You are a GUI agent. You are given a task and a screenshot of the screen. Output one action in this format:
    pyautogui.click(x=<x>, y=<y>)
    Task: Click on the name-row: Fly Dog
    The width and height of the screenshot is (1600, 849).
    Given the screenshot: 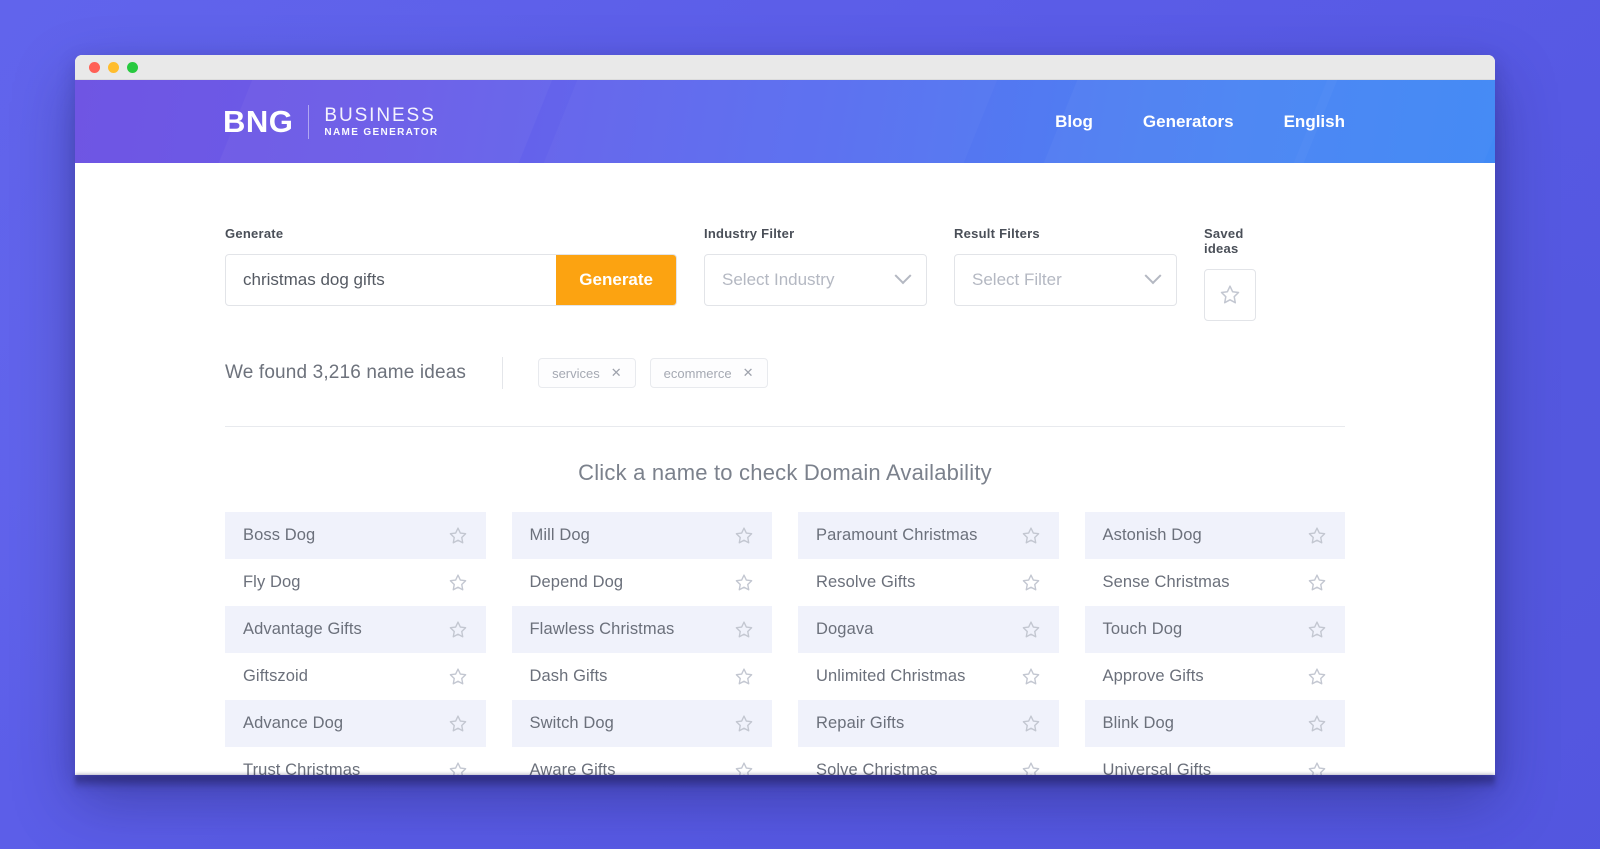 What is the action you would take?
    pyautogui.click(x=355, y=582)
    